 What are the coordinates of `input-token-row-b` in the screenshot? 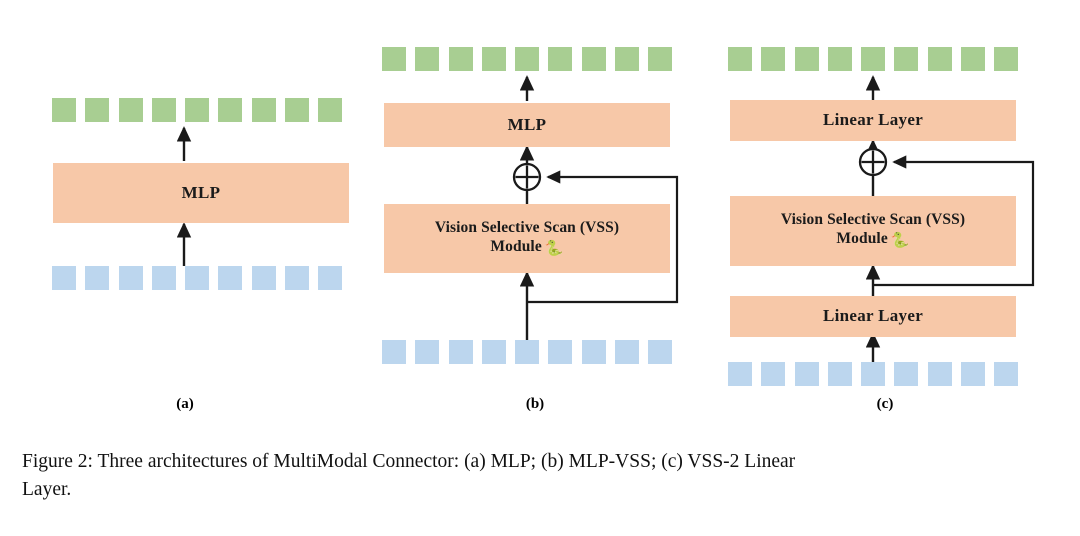 It's located at (527, 352).